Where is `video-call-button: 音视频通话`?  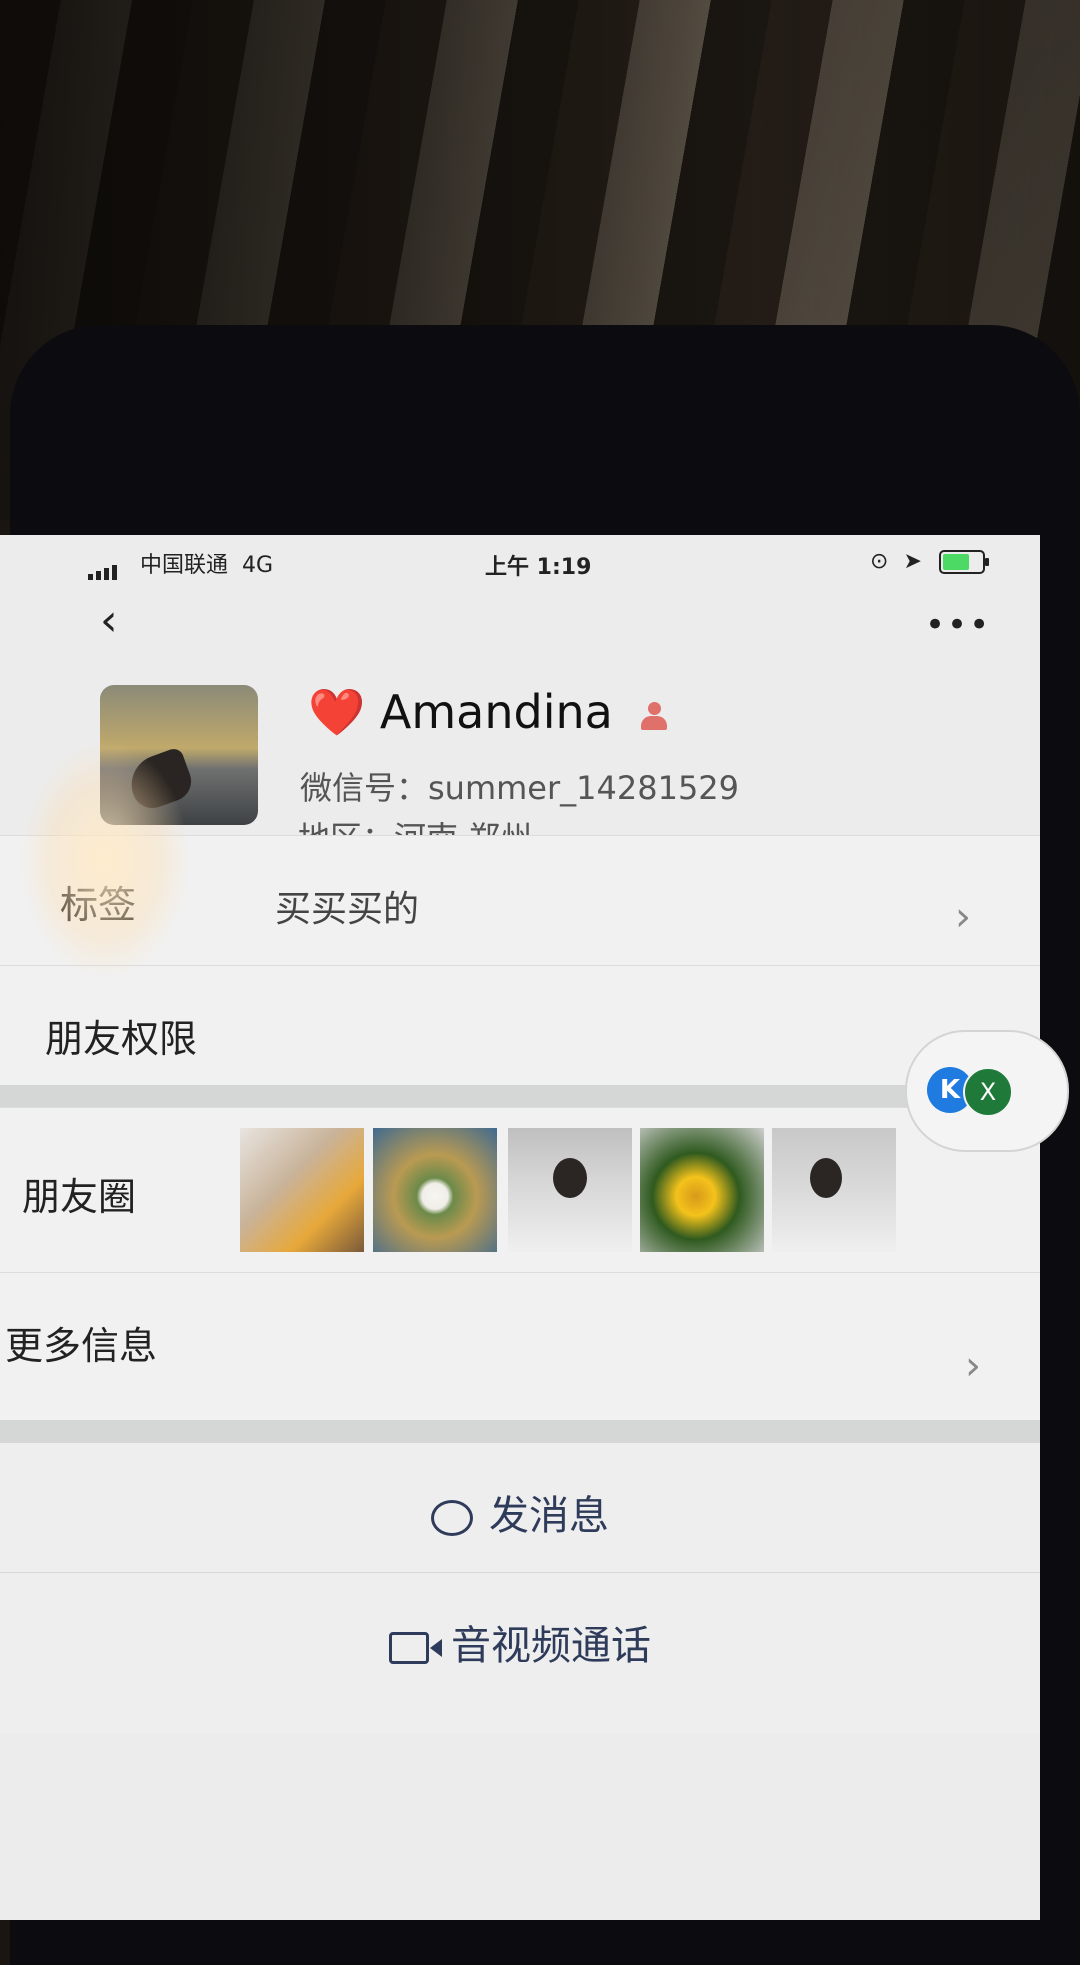
video-call-button: 音视频通话 is located at coordinates (520, 1652).